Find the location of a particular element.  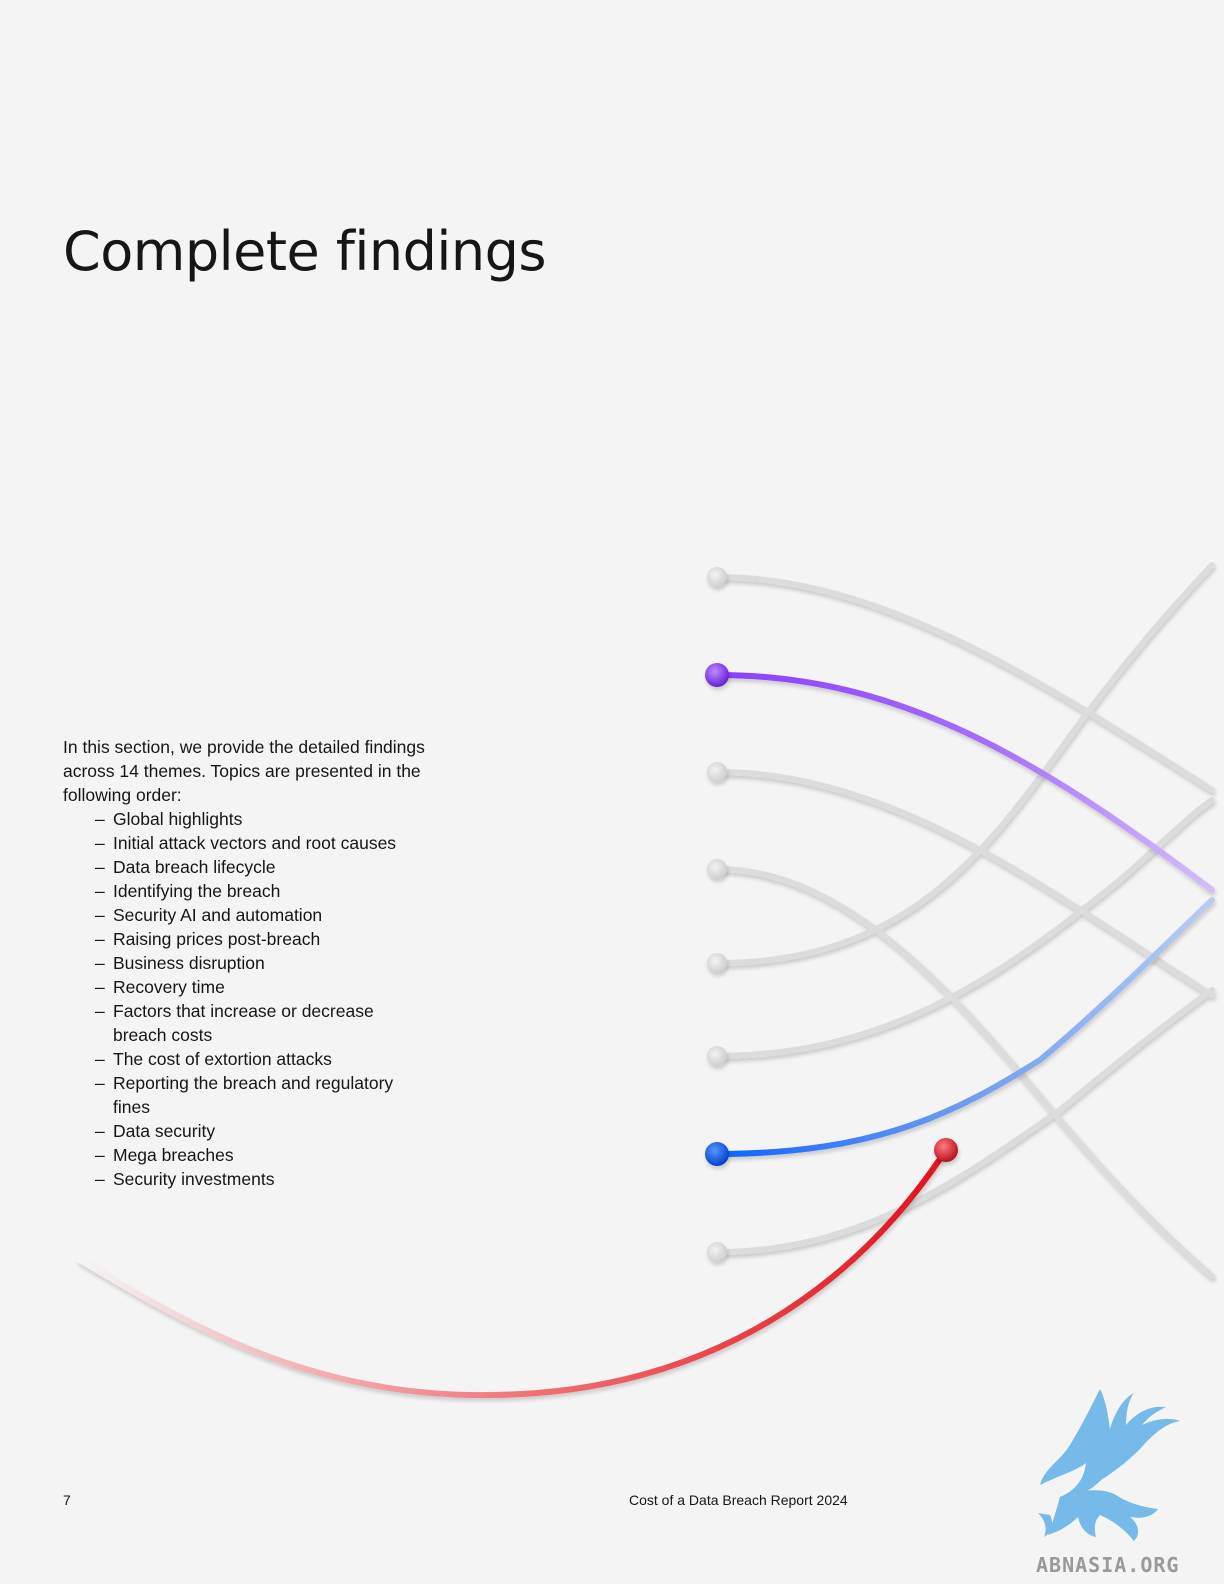

purple-line is located at coordinates (964, 782).